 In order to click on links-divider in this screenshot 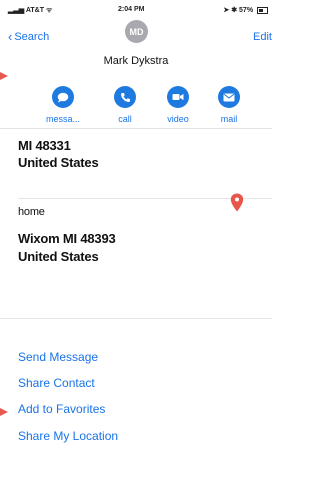, I will do `click(136, 318)`.